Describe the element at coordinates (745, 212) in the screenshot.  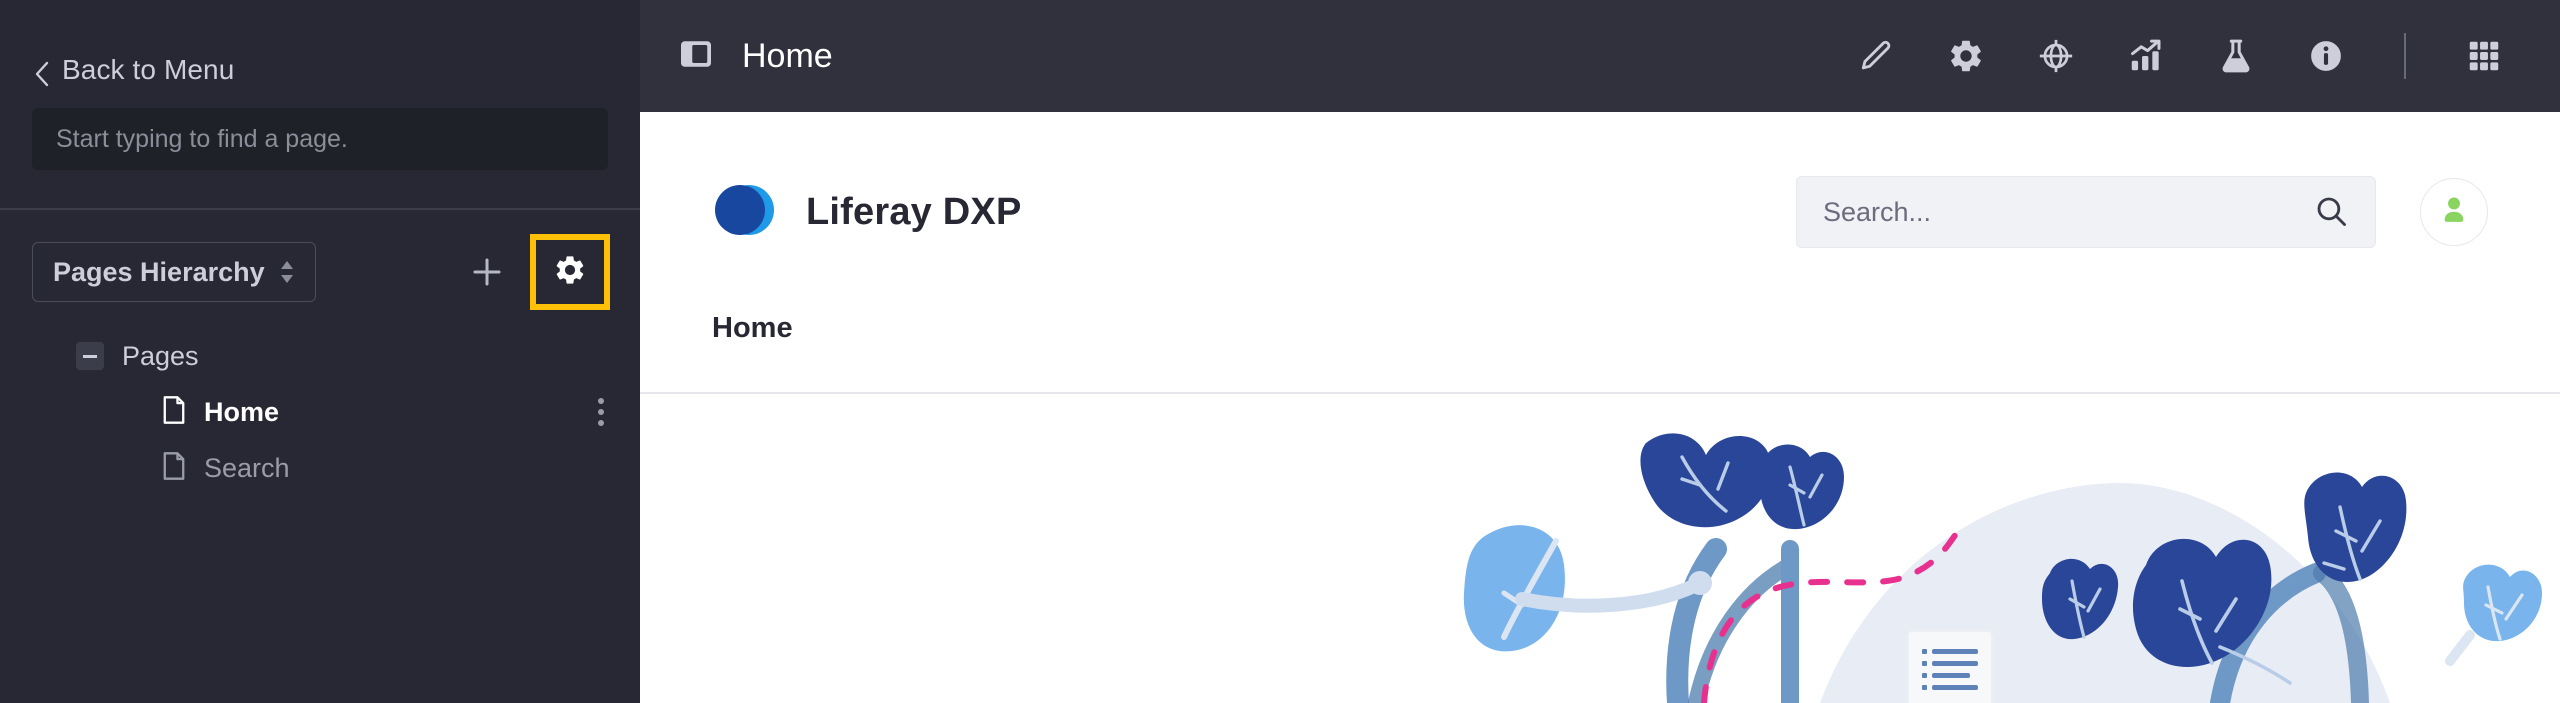
I see `liferay-logo-icon` at that location.